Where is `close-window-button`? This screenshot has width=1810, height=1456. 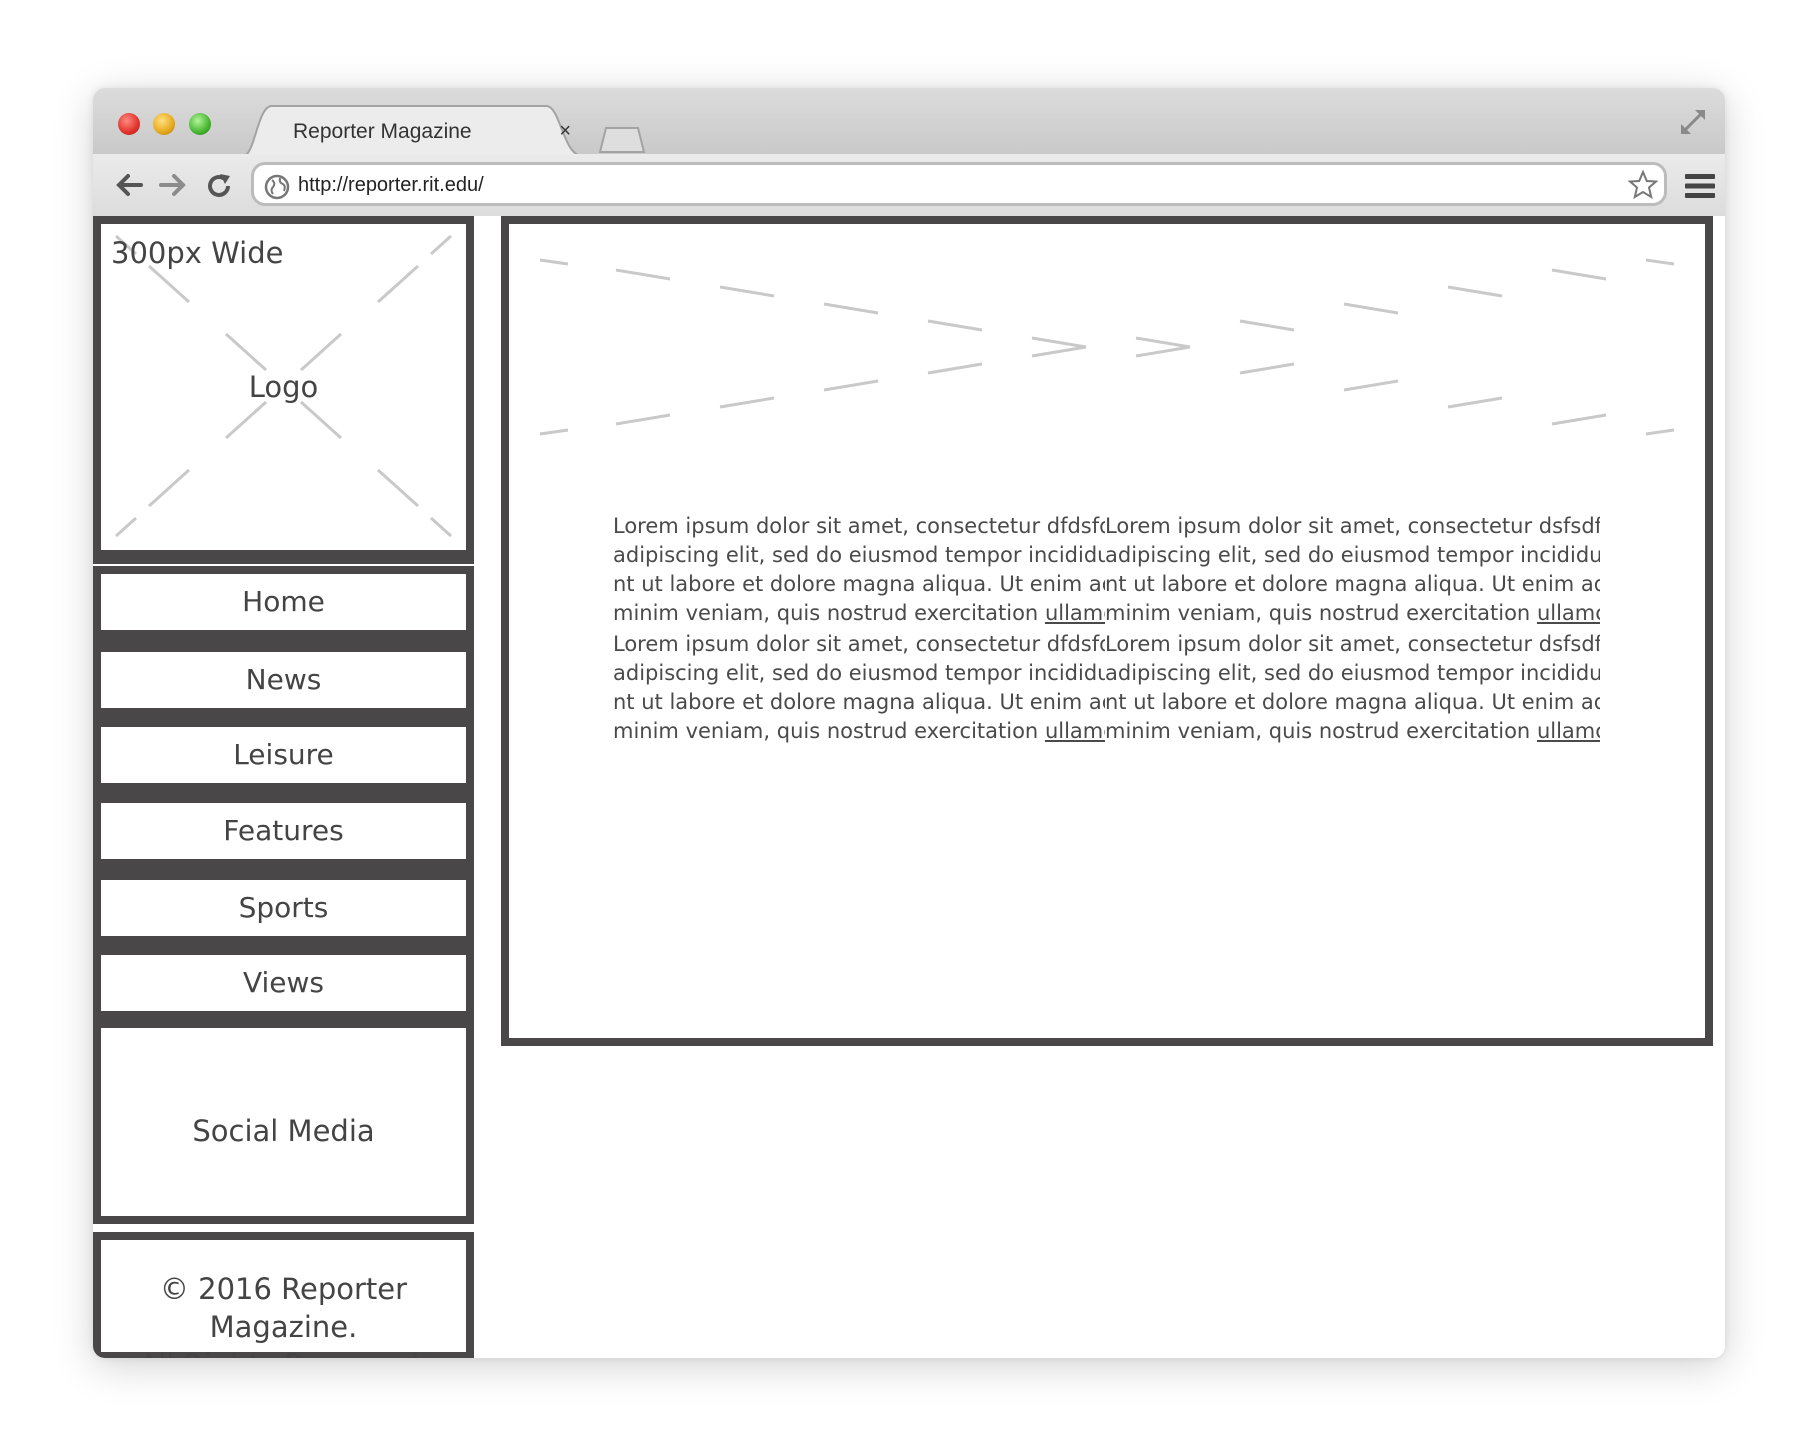
close-window-button is located at coordinates (129, 124).